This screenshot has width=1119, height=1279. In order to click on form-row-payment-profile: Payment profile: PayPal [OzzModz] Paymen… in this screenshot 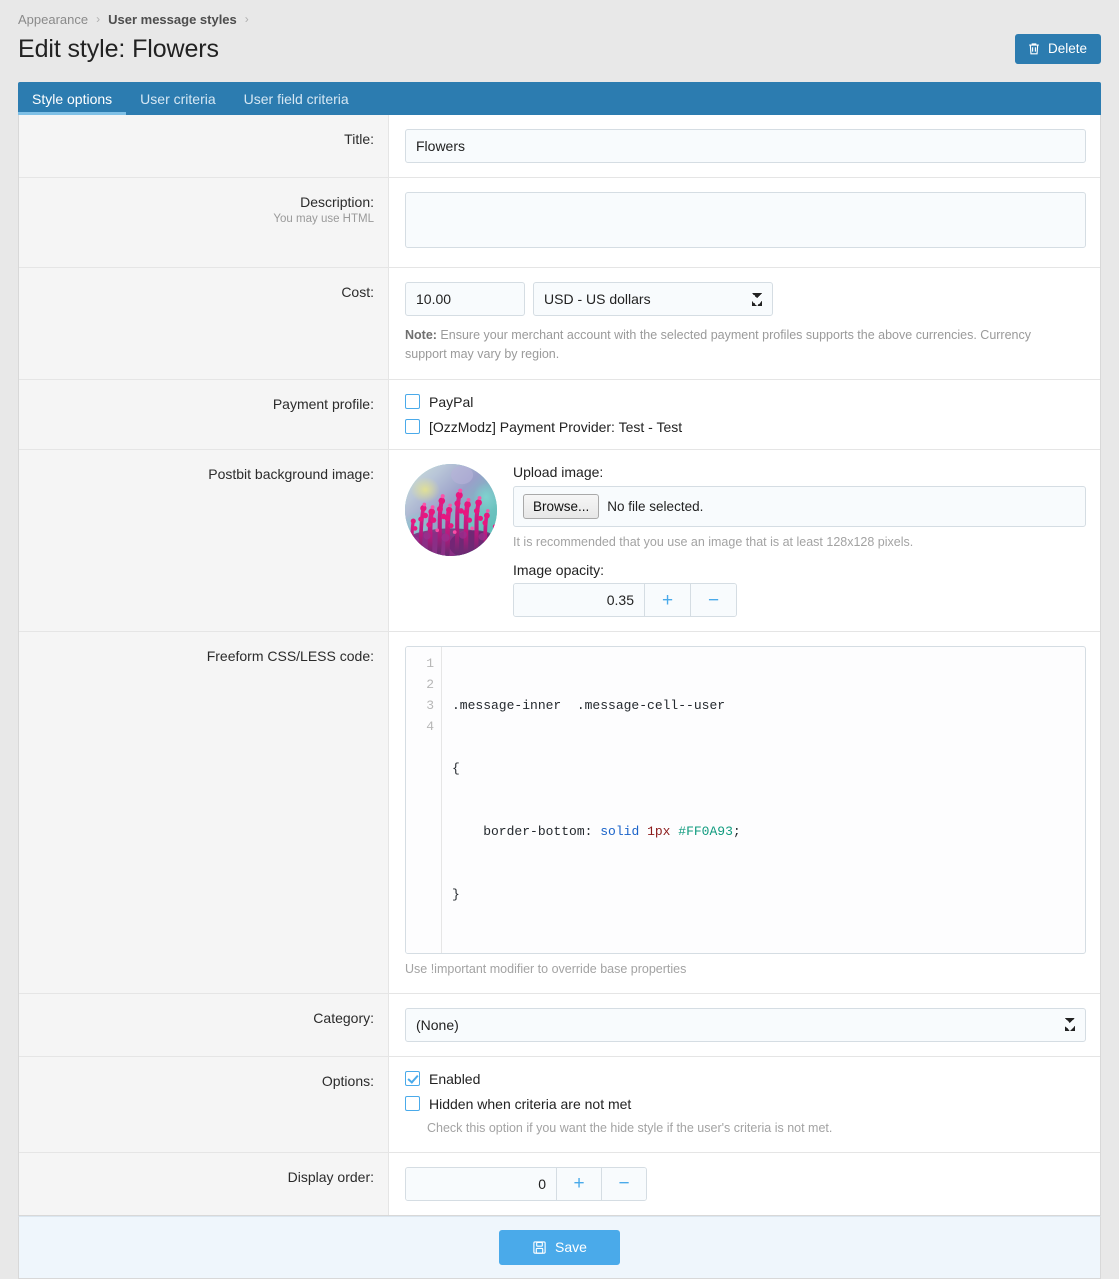, I will do `click(559, 414)`.